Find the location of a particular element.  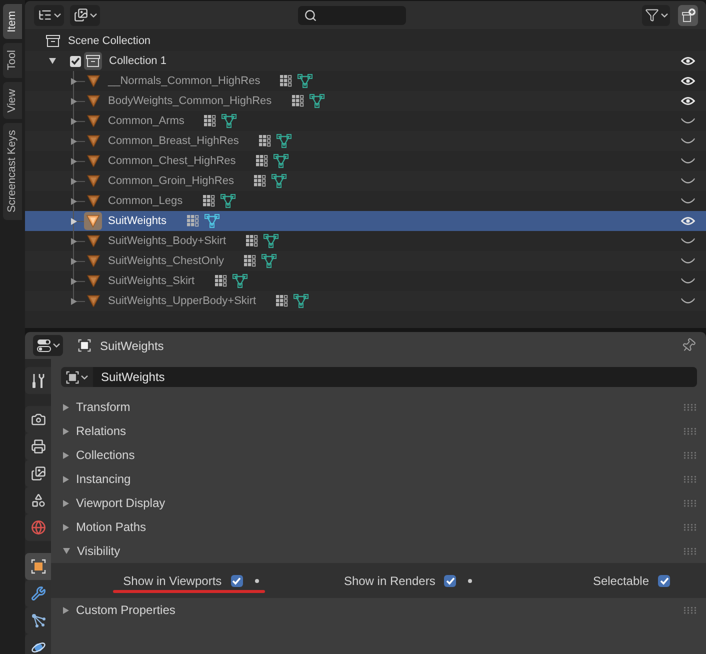

object-name: SuitWeights_Body+Skirt is located at coordinates (167, 241).